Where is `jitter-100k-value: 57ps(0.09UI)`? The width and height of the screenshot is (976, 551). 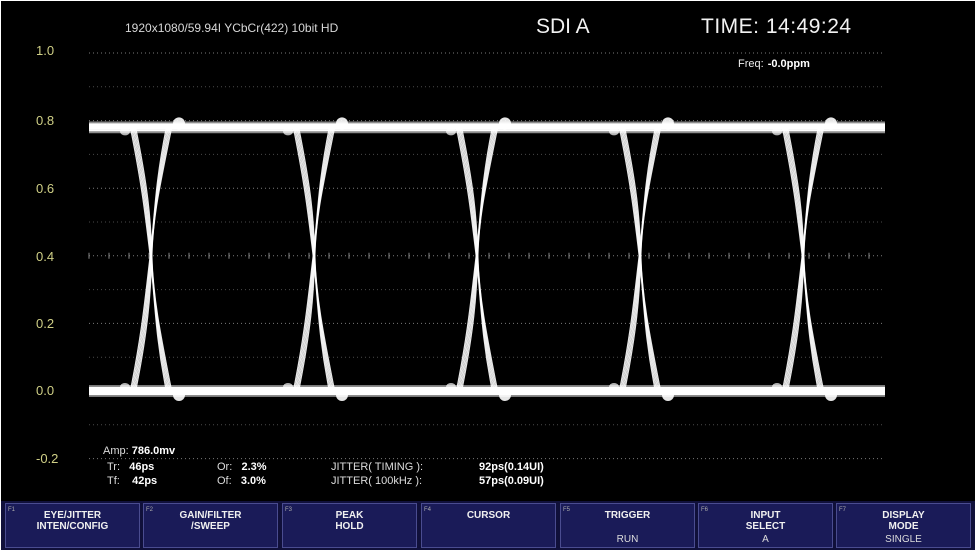 jitter-100k-value: 57ps(0.09UI) is located at coordinates (511, 481).